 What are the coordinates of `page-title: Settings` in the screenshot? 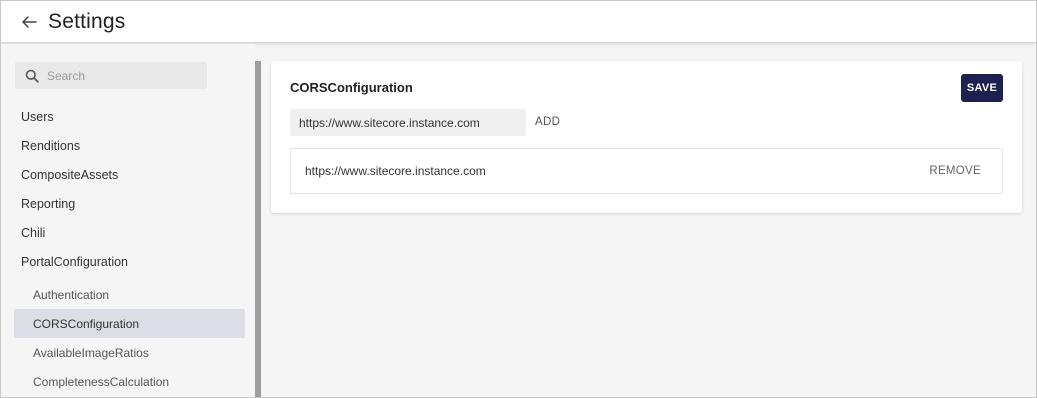 It's located at (87, 21).